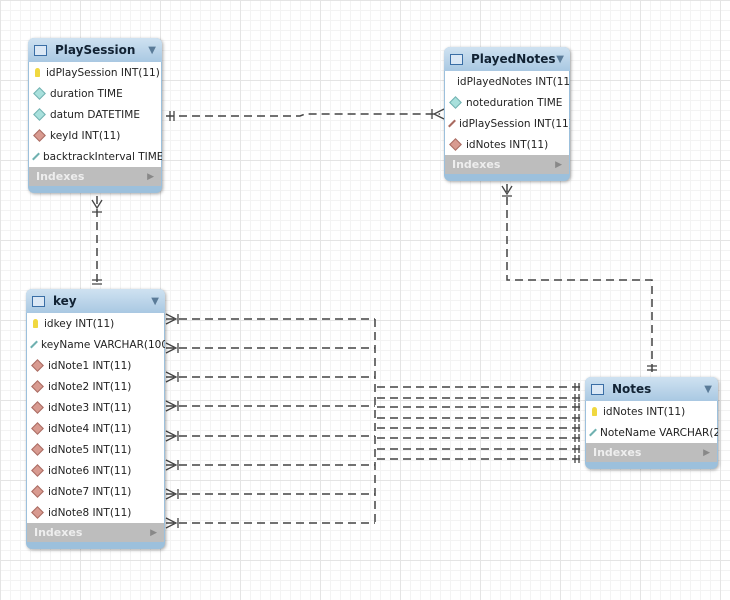  Describe the element at coordinates (659, 432) in the screenshot. I see `column-label: NoteName VARCHAR(2)` at that location.